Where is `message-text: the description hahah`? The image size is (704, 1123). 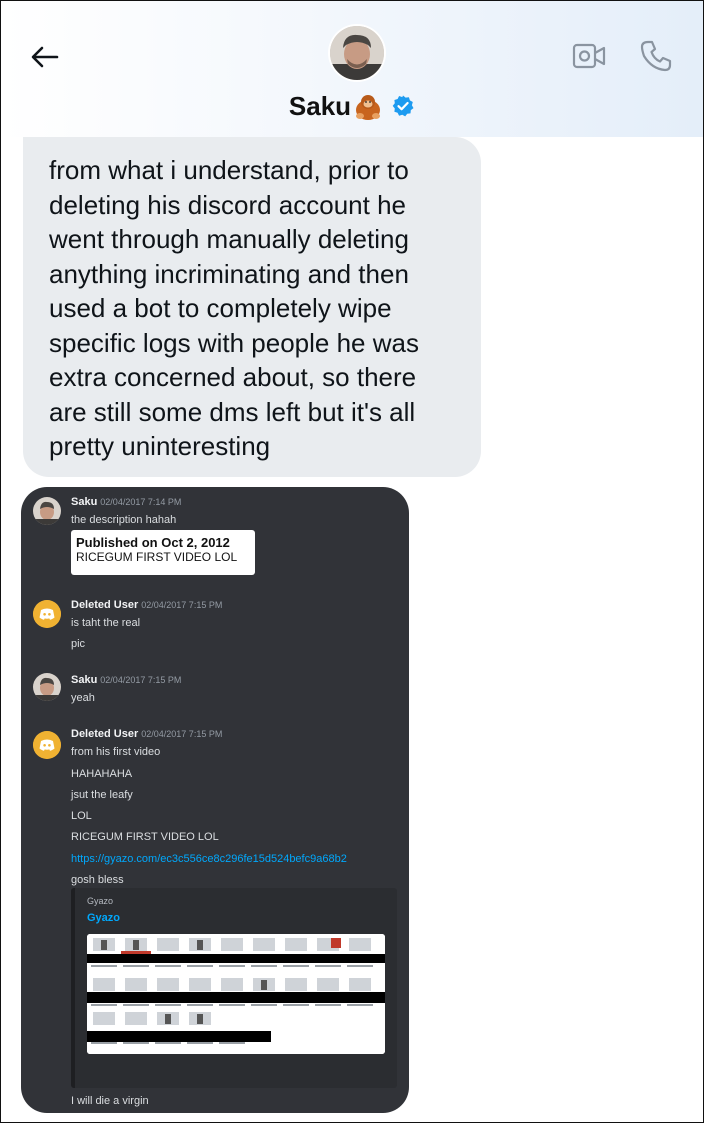 message-text: the description hahah is located at coordinates (124, 520).